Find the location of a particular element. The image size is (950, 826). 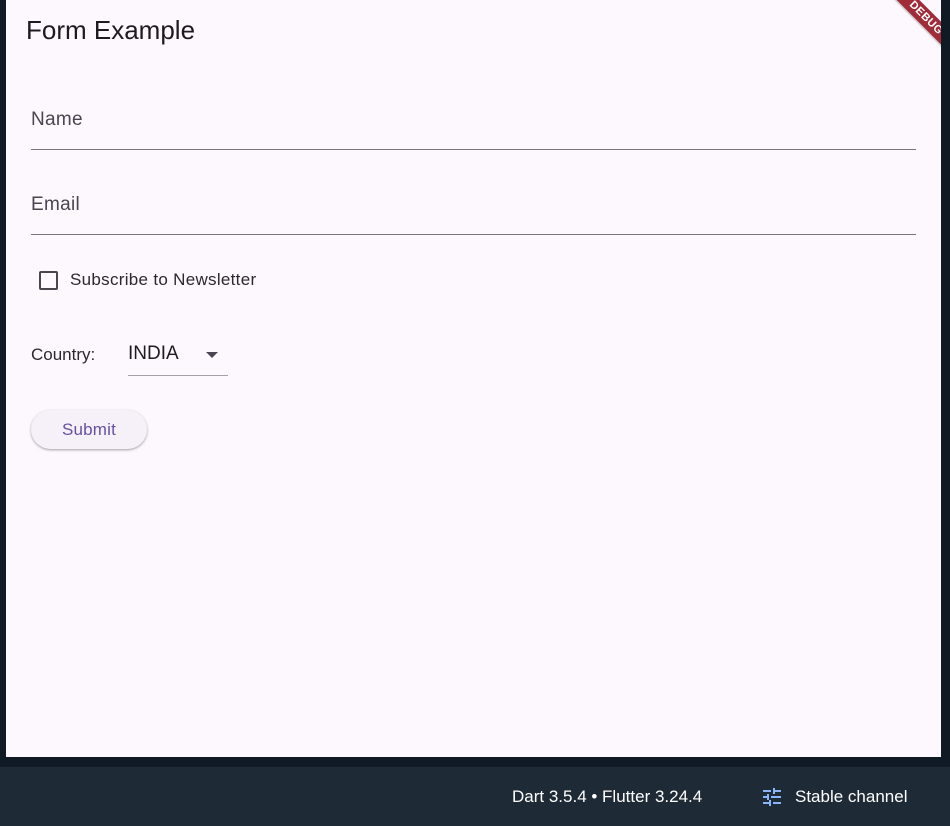

newsletter-checkbox is located at coordinates (48, 280).